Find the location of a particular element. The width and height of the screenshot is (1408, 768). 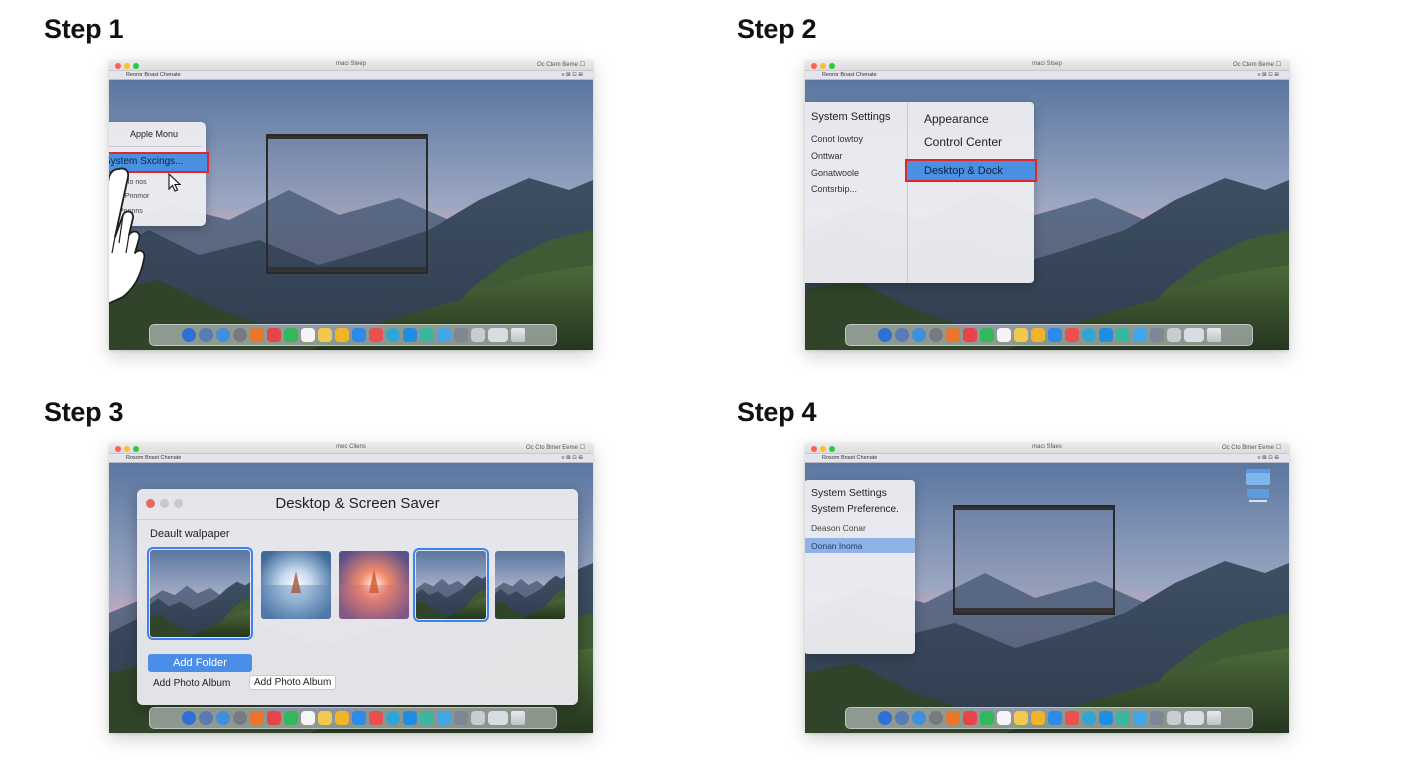

menu-item-3: Deason Conar is located at coordinates (838, 528).